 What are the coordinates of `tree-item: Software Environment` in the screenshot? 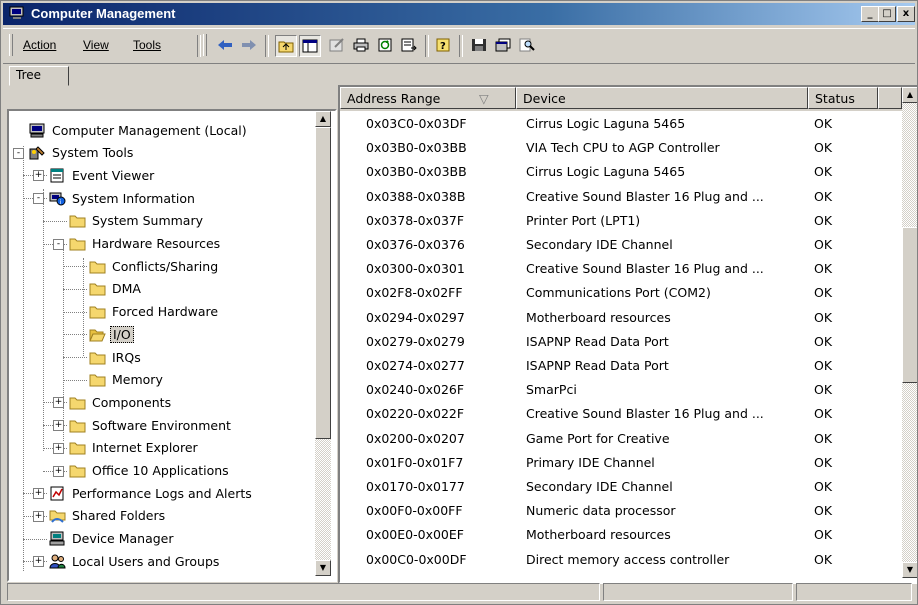 It's located at (151, 425).